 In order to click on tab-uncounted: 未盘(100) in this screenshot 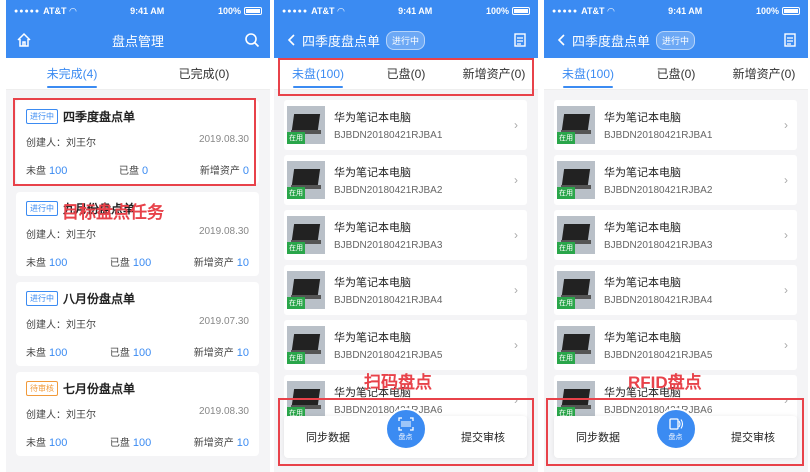, I will do `click(588, 74)`.